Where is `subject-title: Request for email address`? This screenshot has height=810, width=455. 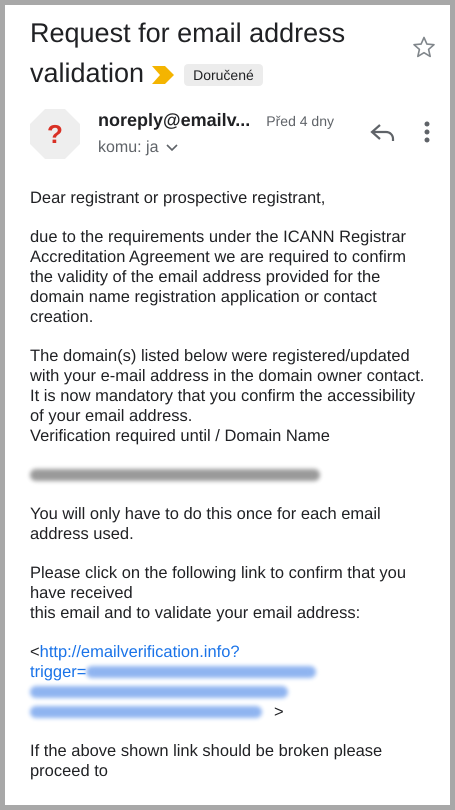
subject-title: Request for email address is located at coordinates (188, 33).